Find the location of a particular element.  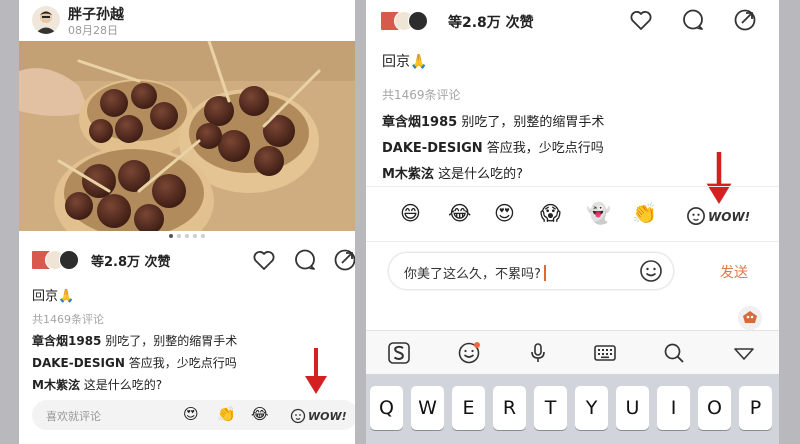

author-avatar is located at coordinates (46, 20).